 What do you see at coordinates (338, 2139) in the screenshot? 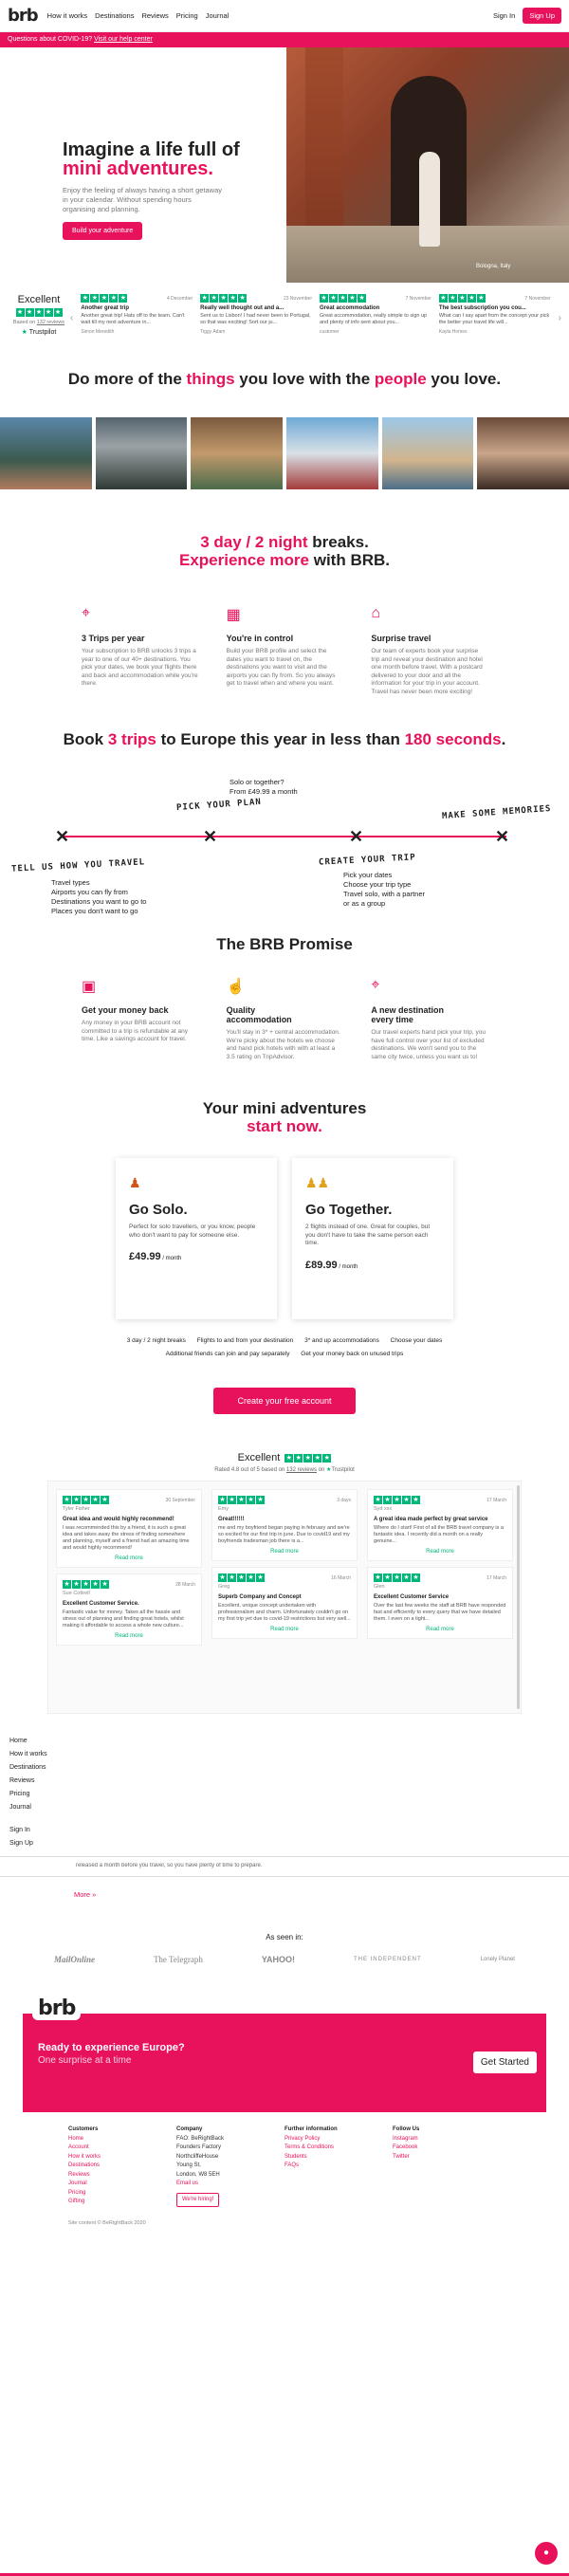
I see `footer-link: Privacy Policy` at bounding box center [338, 2139].